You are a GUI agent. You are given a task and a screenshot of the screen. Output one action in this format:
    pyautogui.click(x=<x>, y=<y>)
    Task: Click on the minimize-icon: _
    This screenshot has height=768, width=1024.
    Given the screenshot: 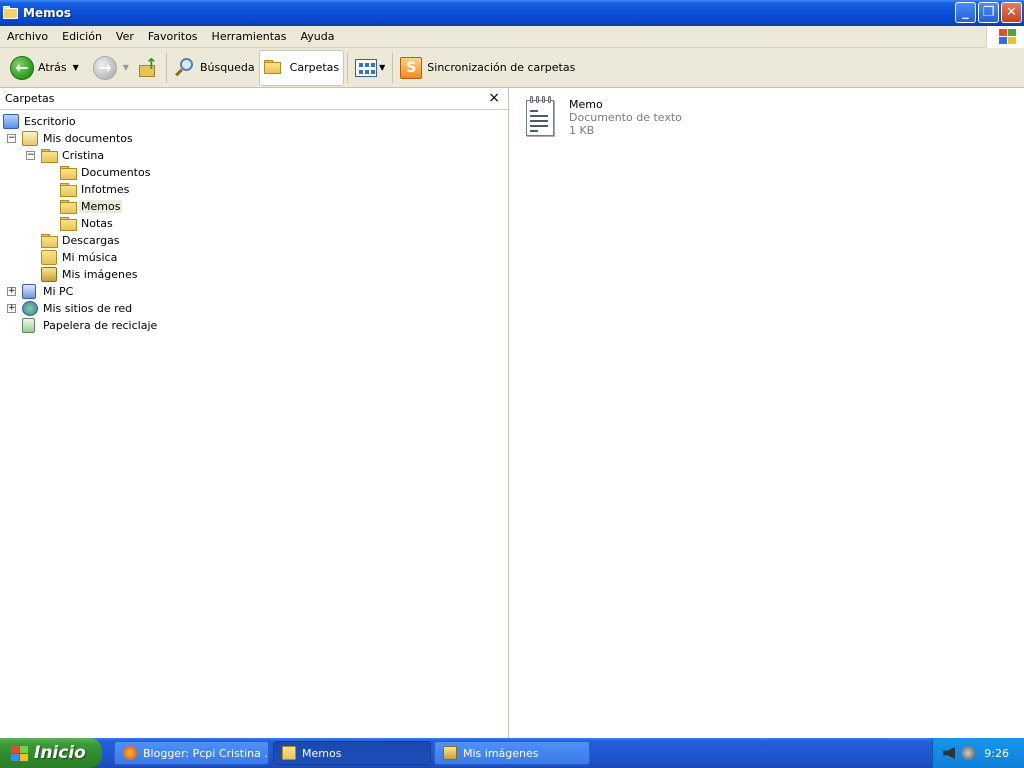 What is the action you would take?
    pyautogui.click(x=965, y=12)
    